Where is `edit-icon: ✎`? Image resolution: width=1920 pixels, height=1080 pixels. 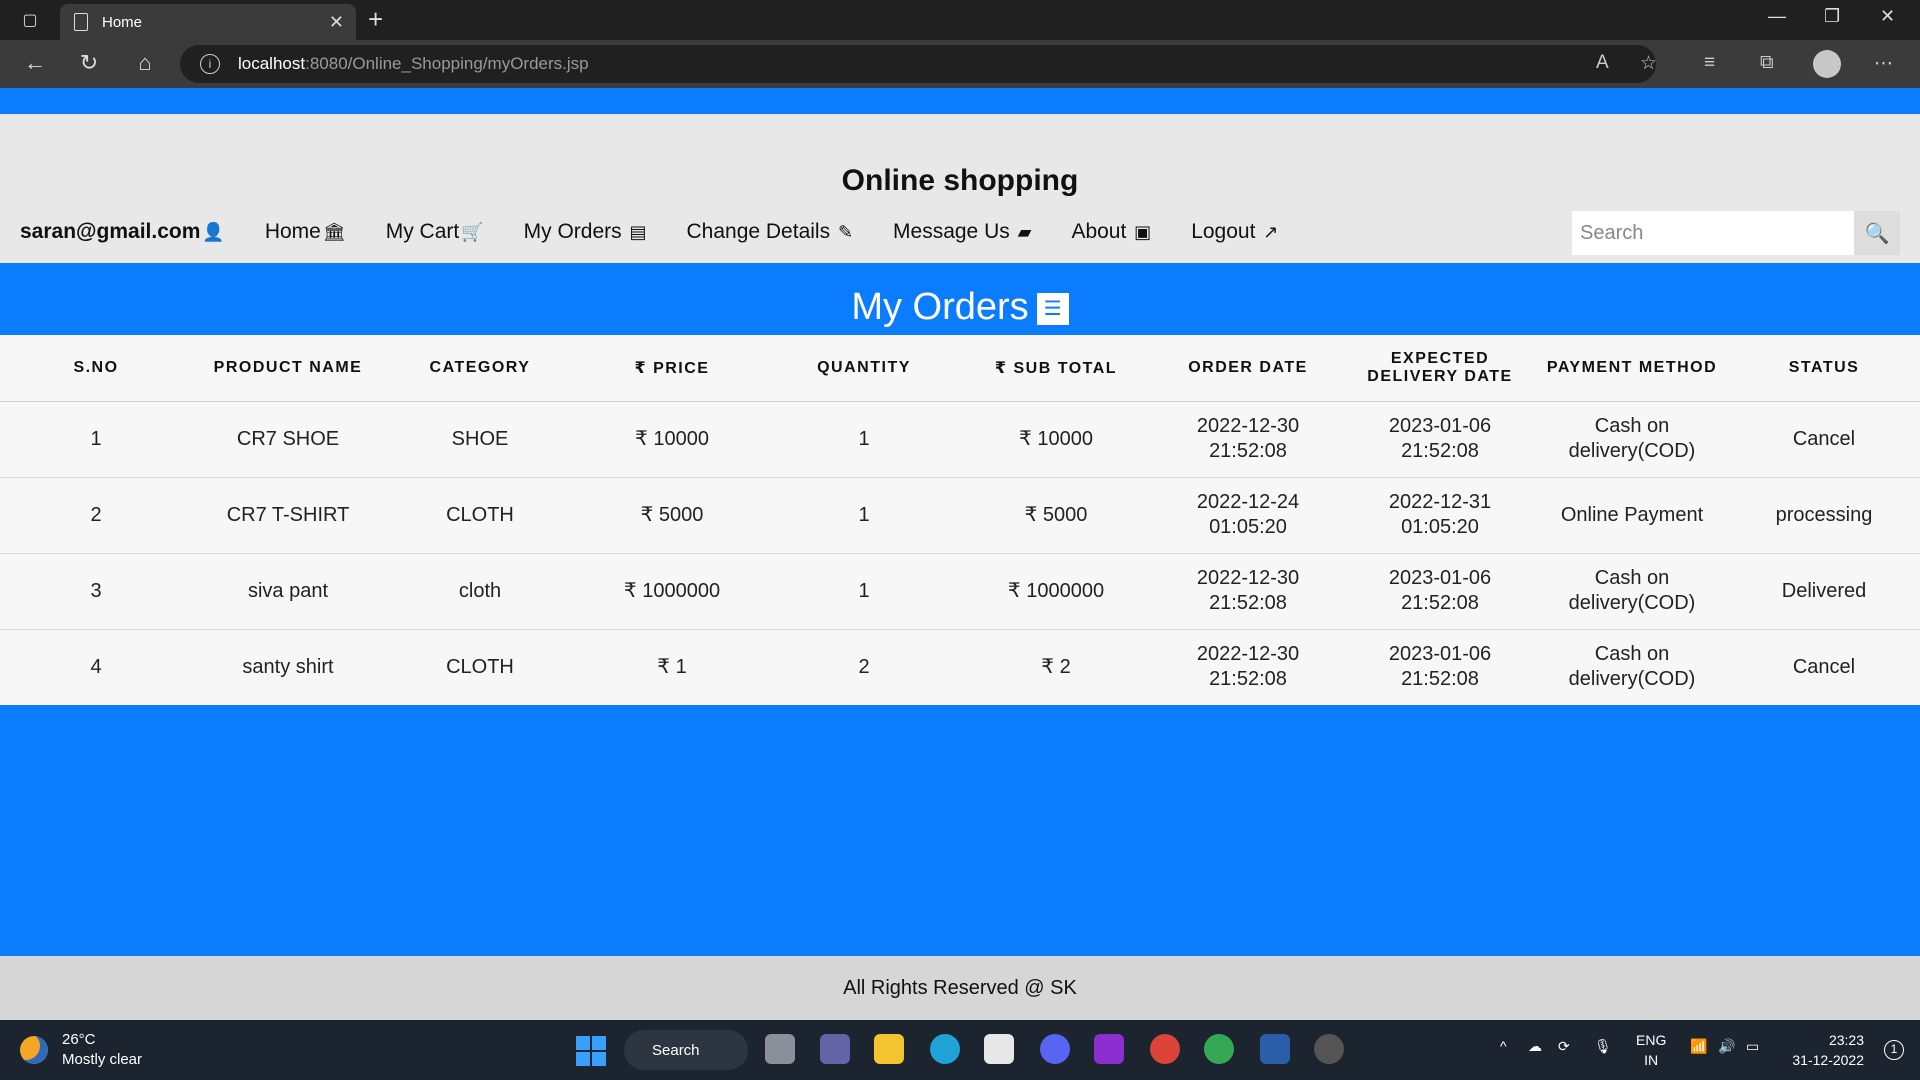 edit-icon: ✎ is located at coordinates (845, 232).